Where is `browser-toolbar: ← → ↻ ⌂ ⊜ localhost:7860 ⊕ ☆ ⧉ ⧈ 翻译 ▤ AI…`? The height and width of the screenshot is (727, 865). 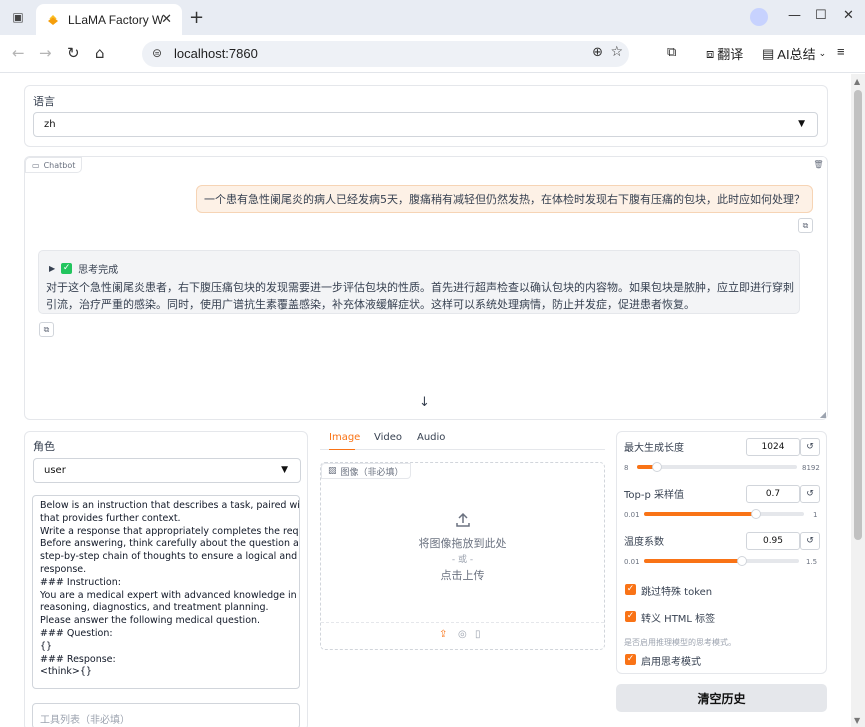 browser-toolbar: ← → ↻ ⌂ ⊜ localhost:7860 ⊕ ☆ ⧉ ⧈ 翻译 ▤ AI… is located at coordinates (432, 54).